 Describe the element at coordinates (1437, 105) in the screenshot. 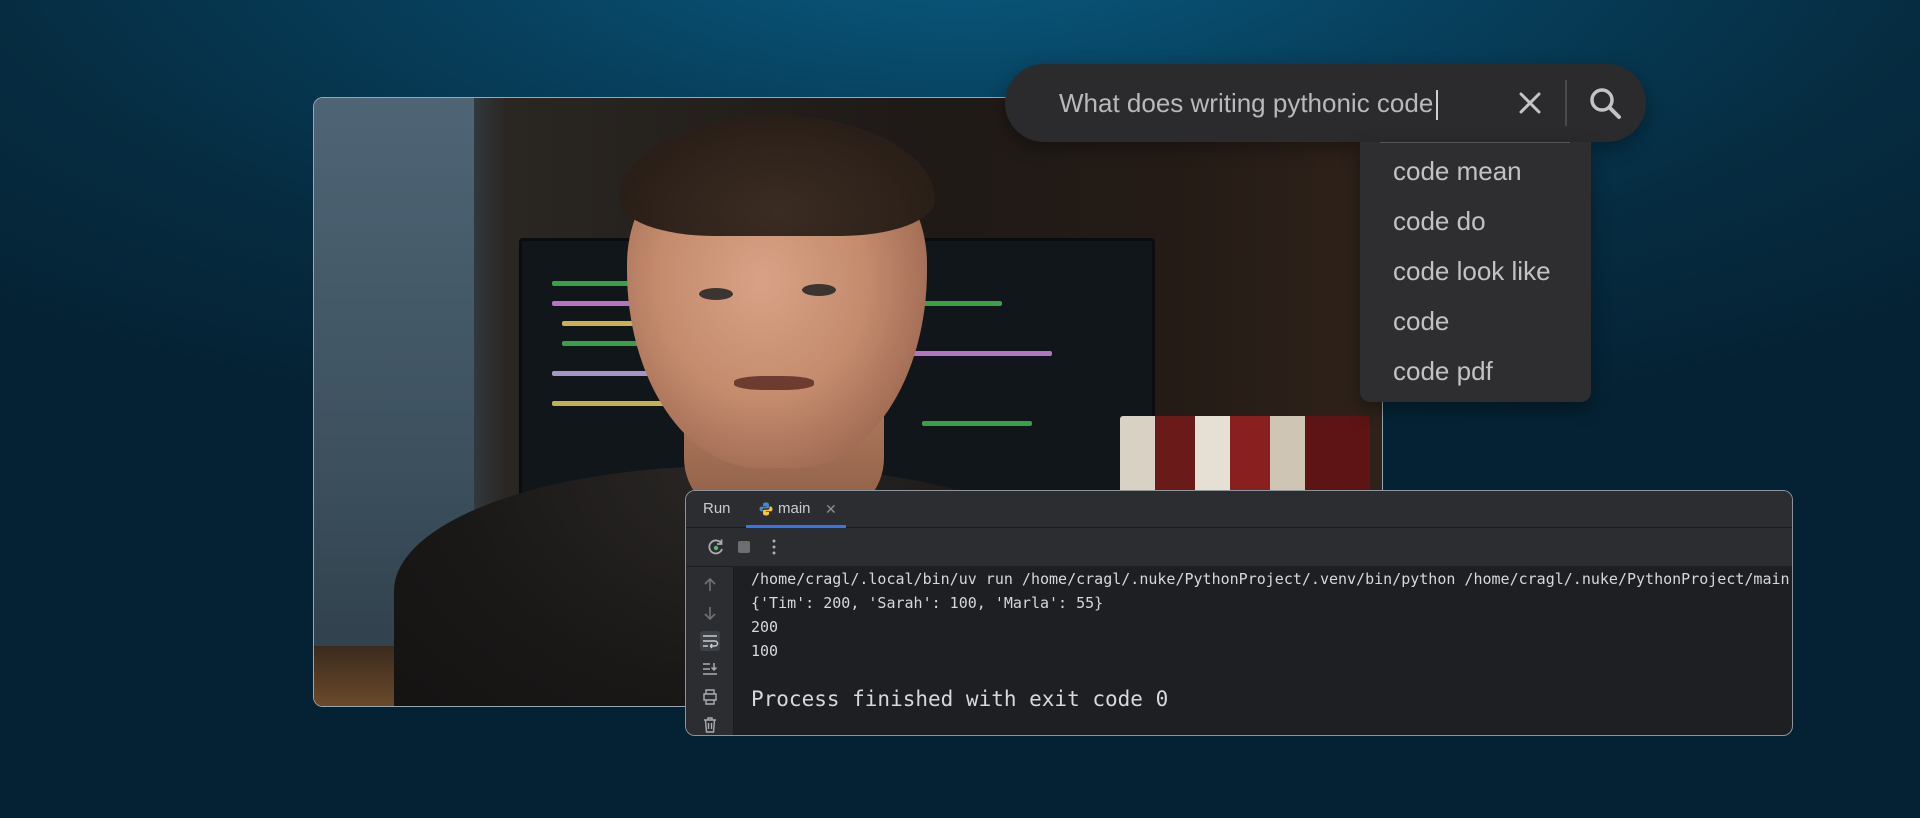

I see `text-caret` at that location.